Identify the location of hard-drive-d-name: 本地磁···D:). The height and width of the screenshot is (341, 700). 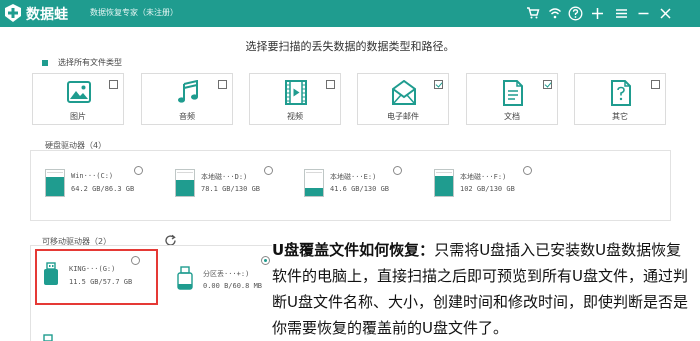
(224, 177).